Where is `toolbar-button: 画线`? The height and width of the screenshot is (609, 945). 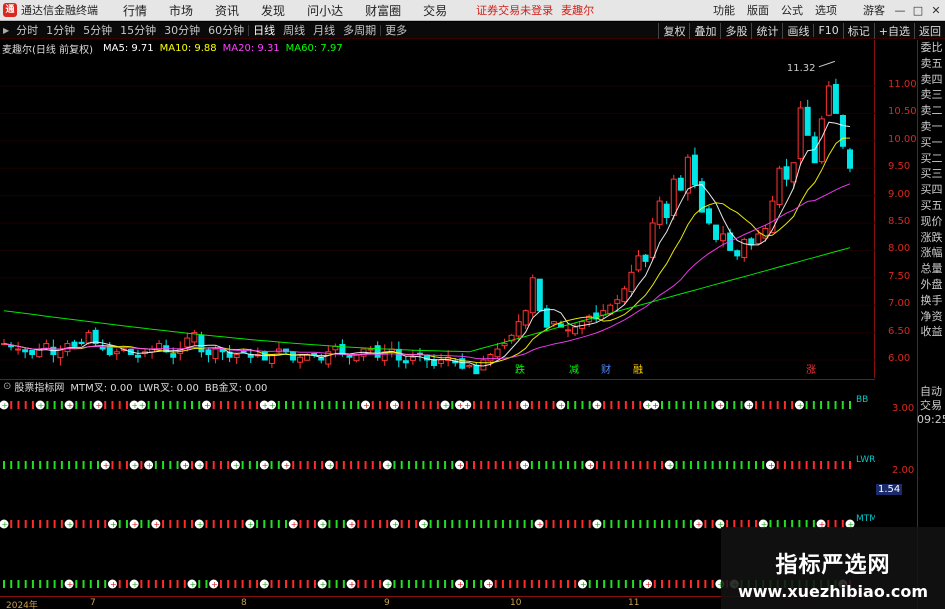
toolbar-button: 画线 is located at coordinates (797, 30).